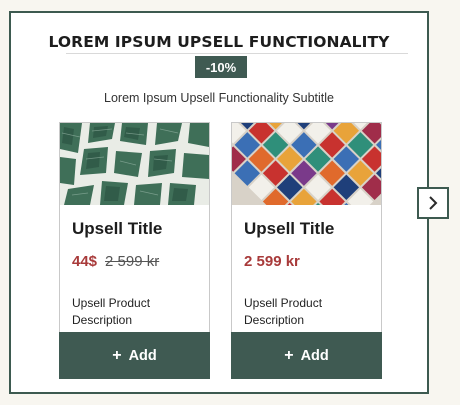 This screenshot has height=405, width=460. I want to click on price-row: 44$ 2 599 kr, so click(115, 261).